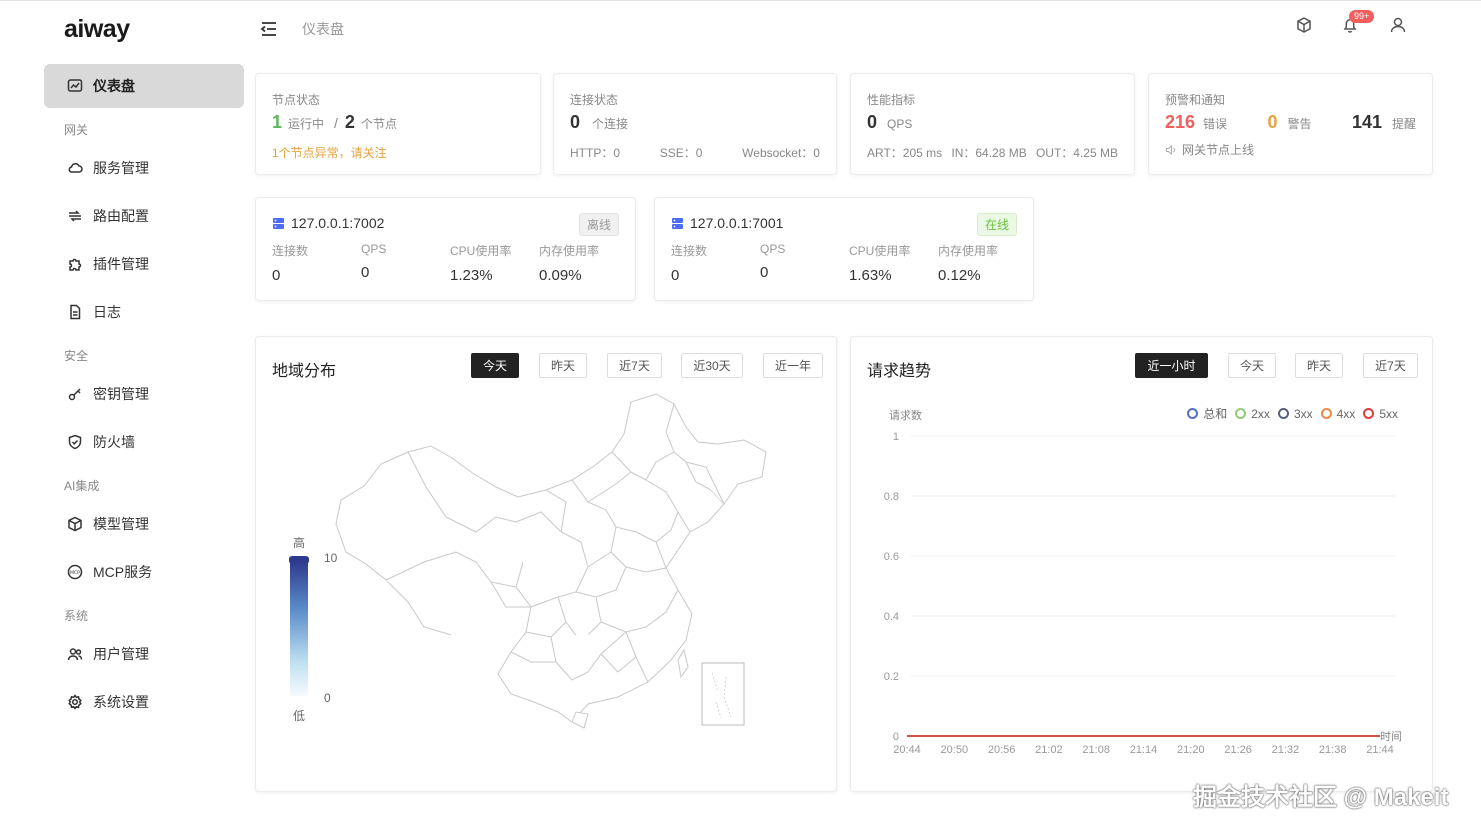 Image resolution: width=1481 pixels, height=828 pixels. I want to click on alert-message-text: 网关节点上线, so click(1218, 150).